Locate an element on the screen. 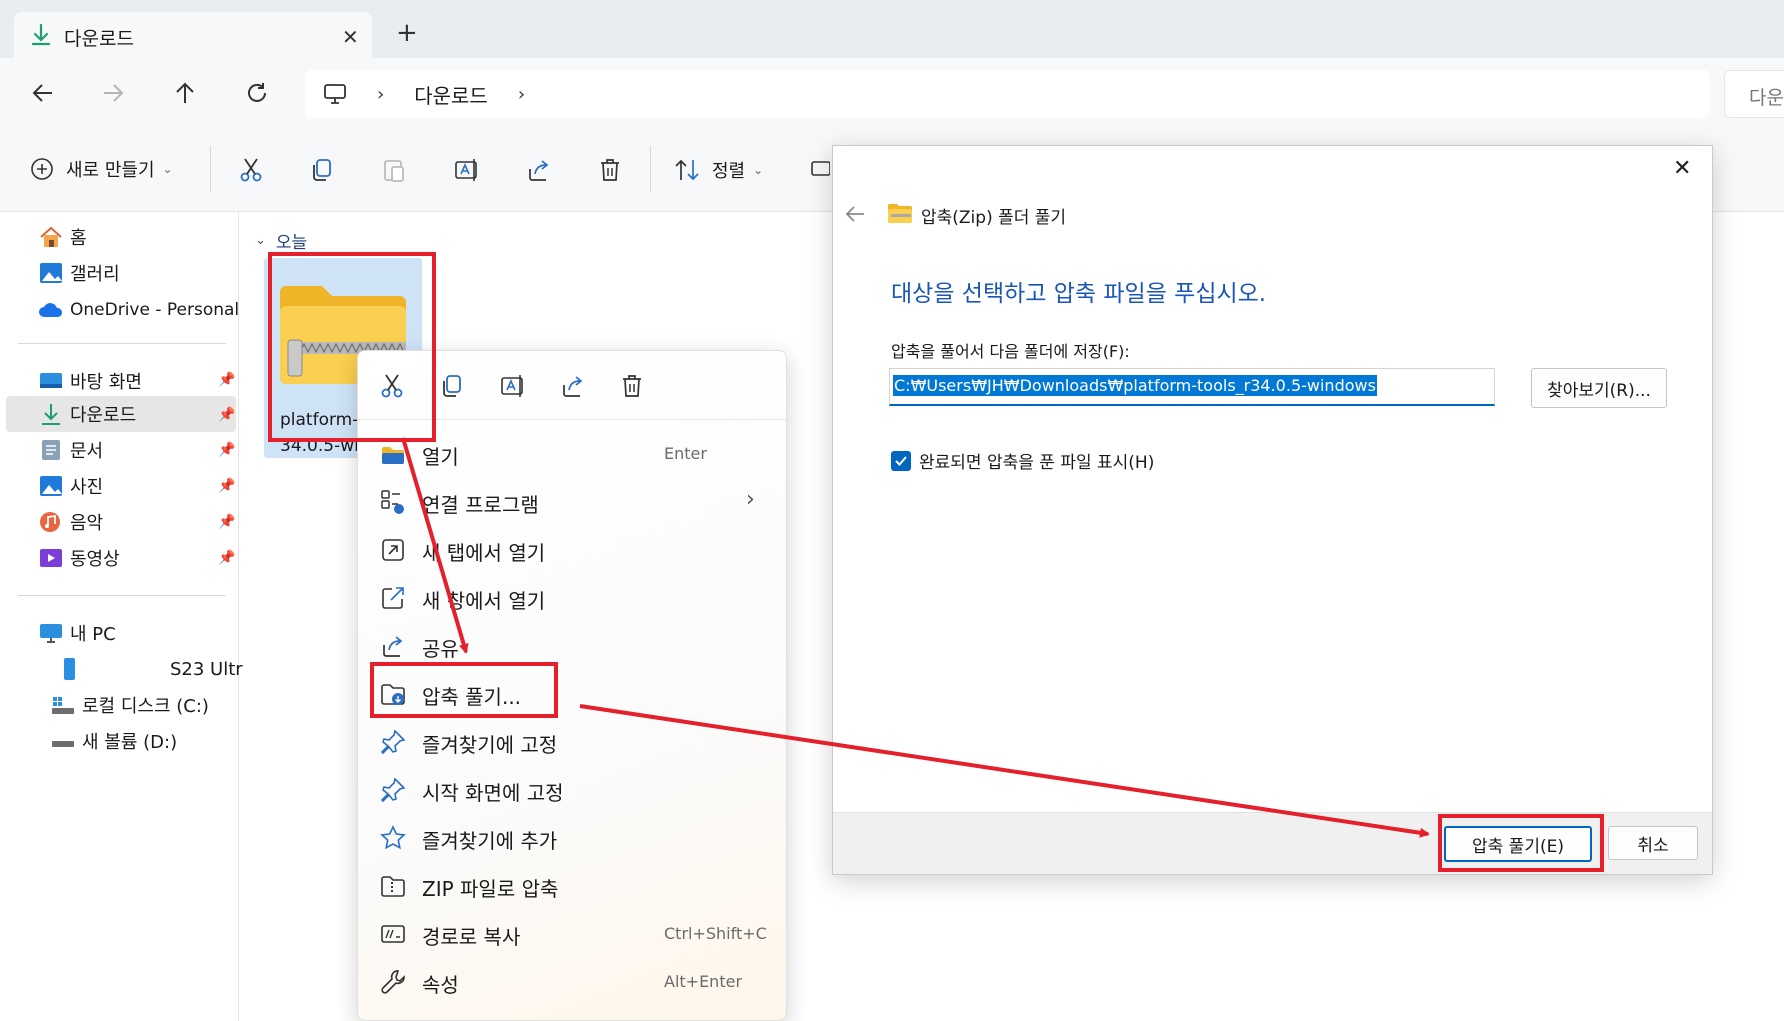 This screenshot has width=1784, height=1021. nav-item-pictures: 사진 is located at coordinates (70, 486).